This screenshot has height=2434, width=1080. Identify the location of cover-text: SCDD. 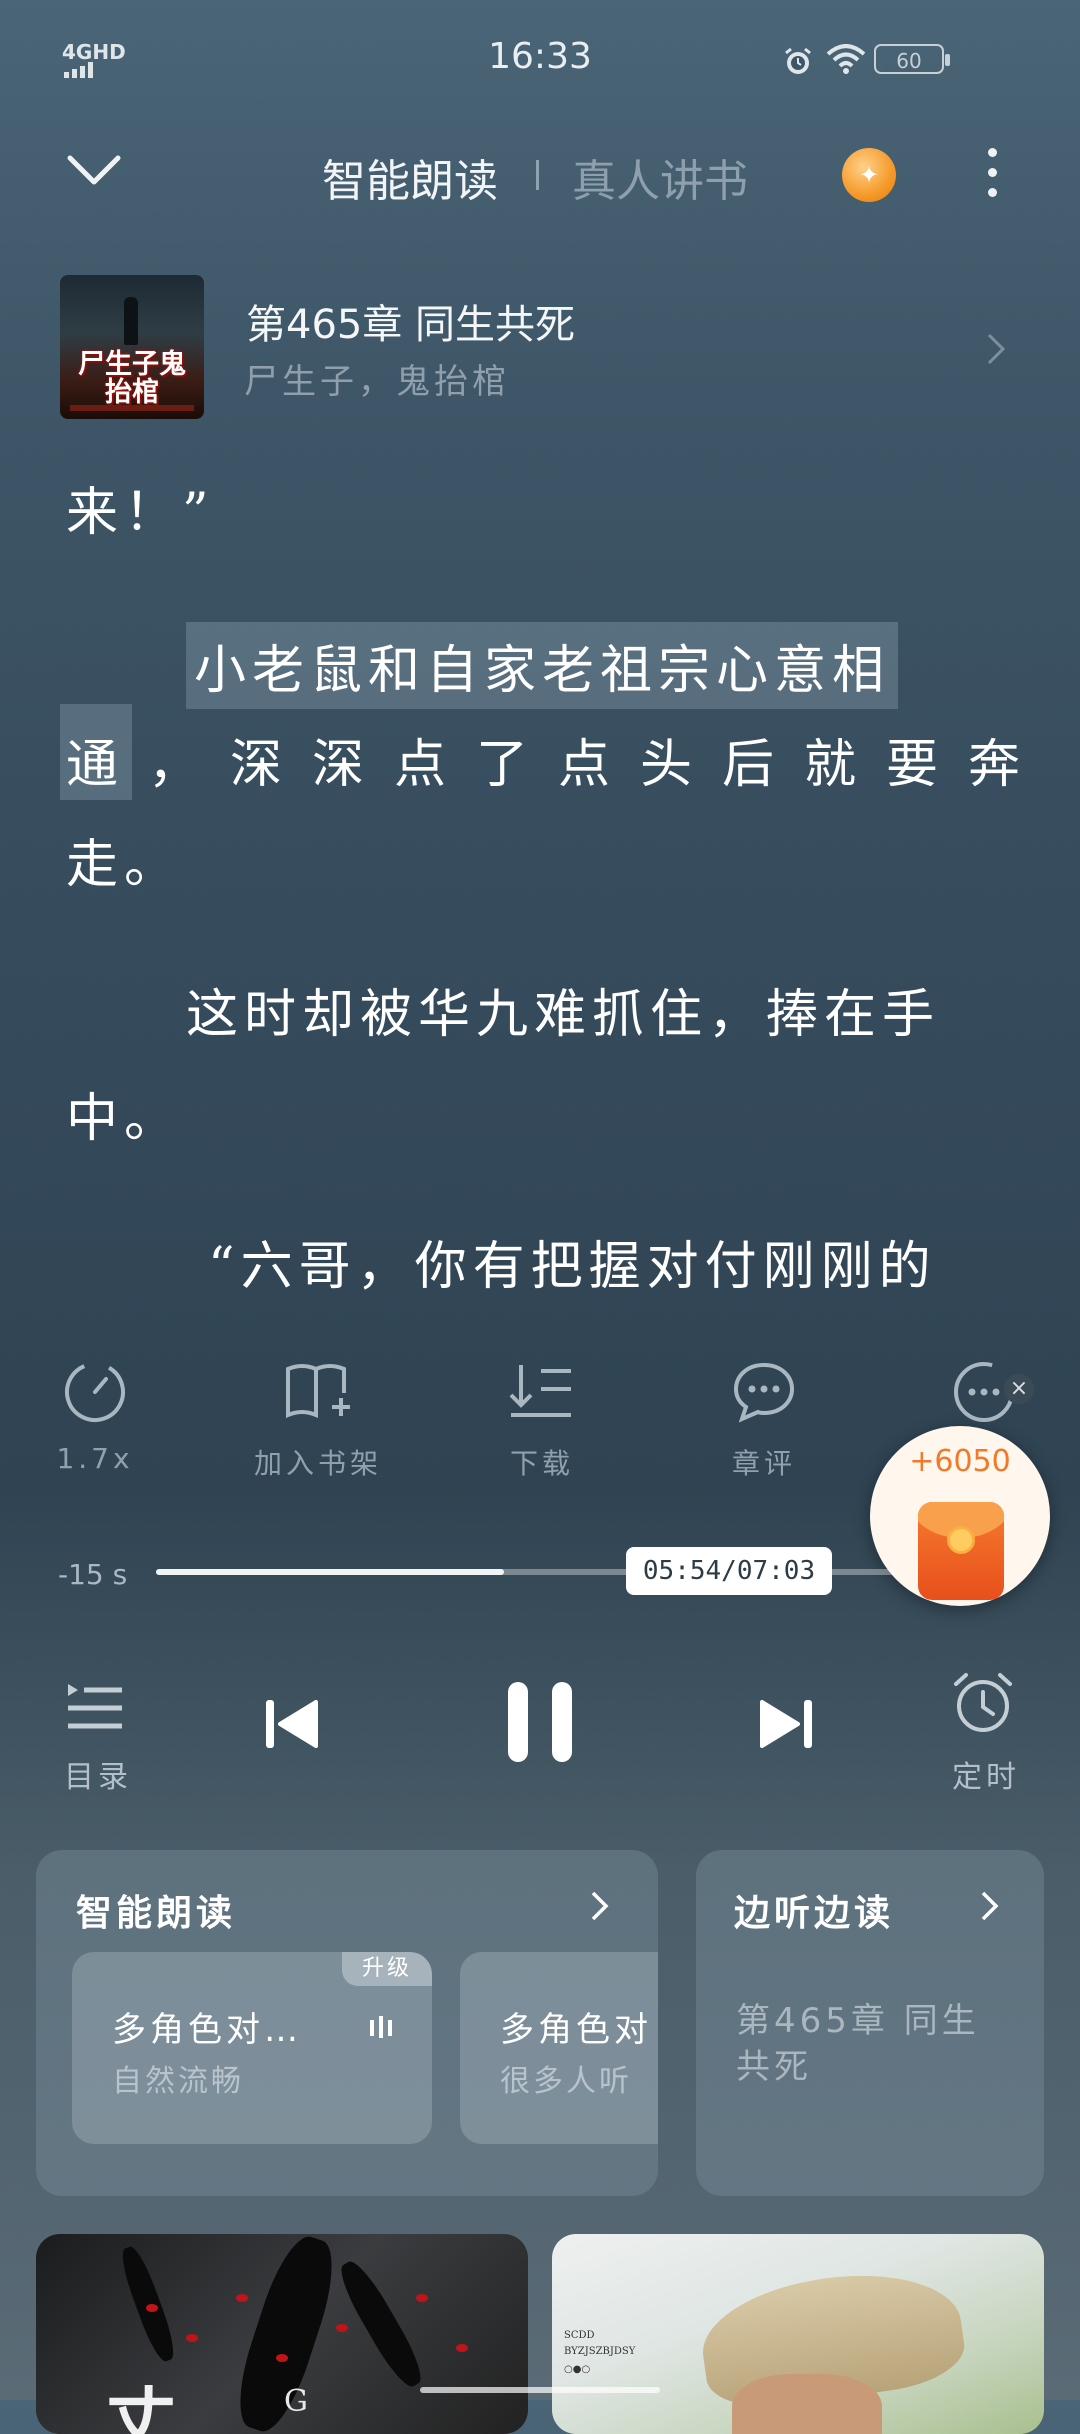
(579, 2335).